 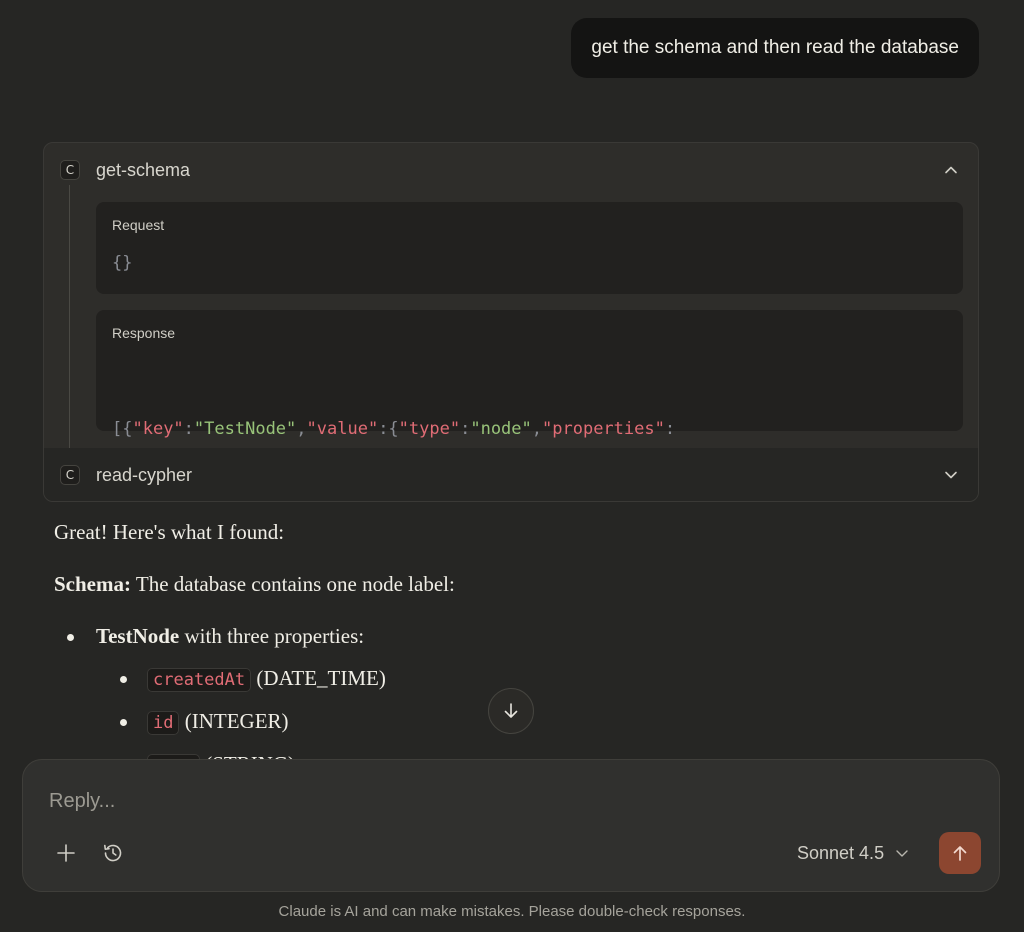 I want to click on json-key: "value", so click(x=342, y=429).